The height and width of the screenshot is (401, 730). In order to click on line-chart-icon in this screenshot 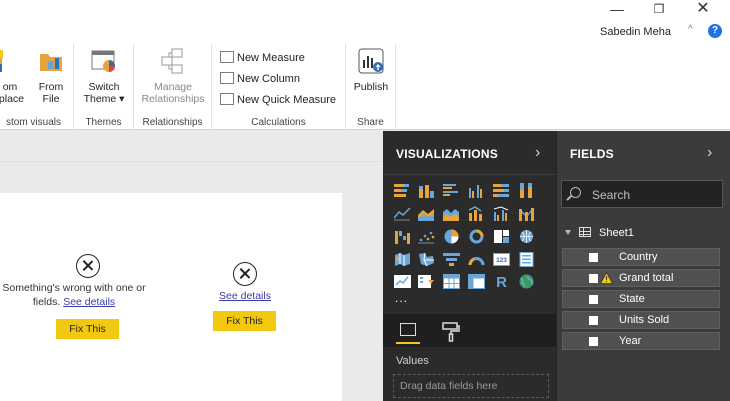, I will do `click(402, 213)`.